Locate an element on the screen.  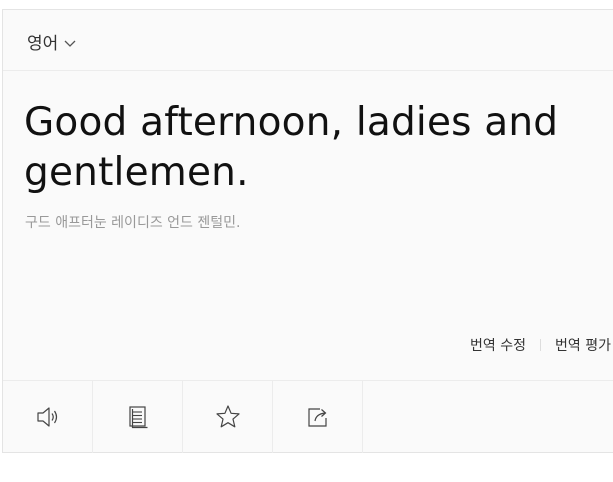
chevron-down-icon is located at coordinates (70, 42).